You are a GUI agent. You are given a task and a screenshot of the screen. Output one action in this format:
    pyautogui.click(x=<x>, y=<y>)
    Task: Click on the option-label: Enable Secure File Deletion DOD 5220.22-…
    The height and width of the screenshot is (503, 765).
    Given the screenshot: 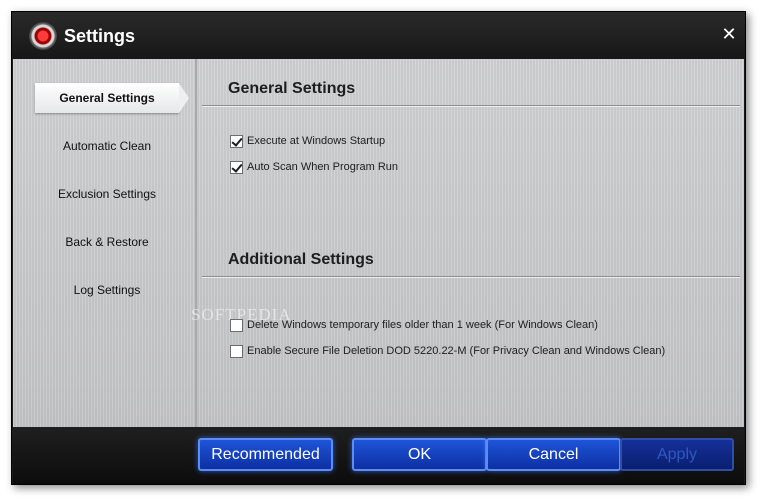 What is the action you would take?
    pyautogui.click(x=456, y=351)
    